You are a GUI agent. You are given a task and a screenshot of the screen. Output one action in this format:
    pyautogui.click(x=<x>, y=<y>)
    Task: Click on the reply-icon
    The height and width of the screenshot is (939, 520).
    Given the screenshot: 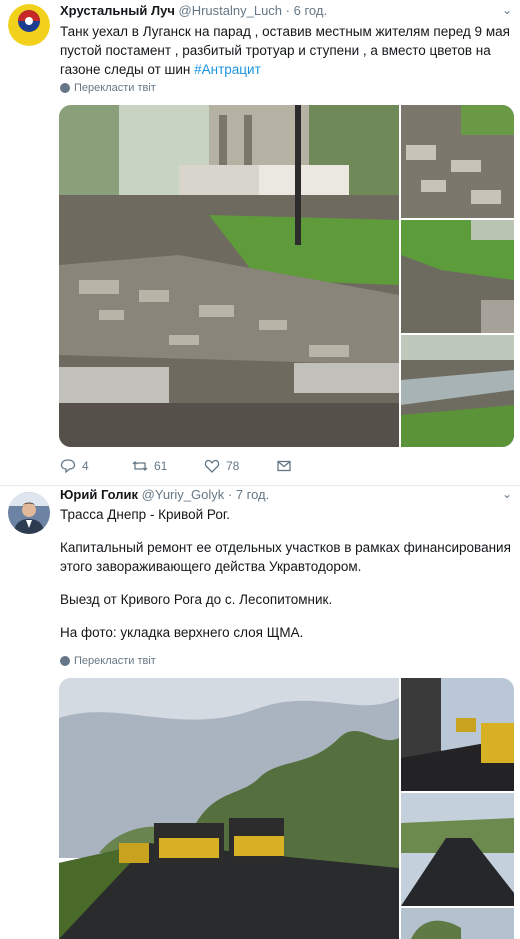 What is the action you would take?
    pyautogui.click(x=68, y=466)
    